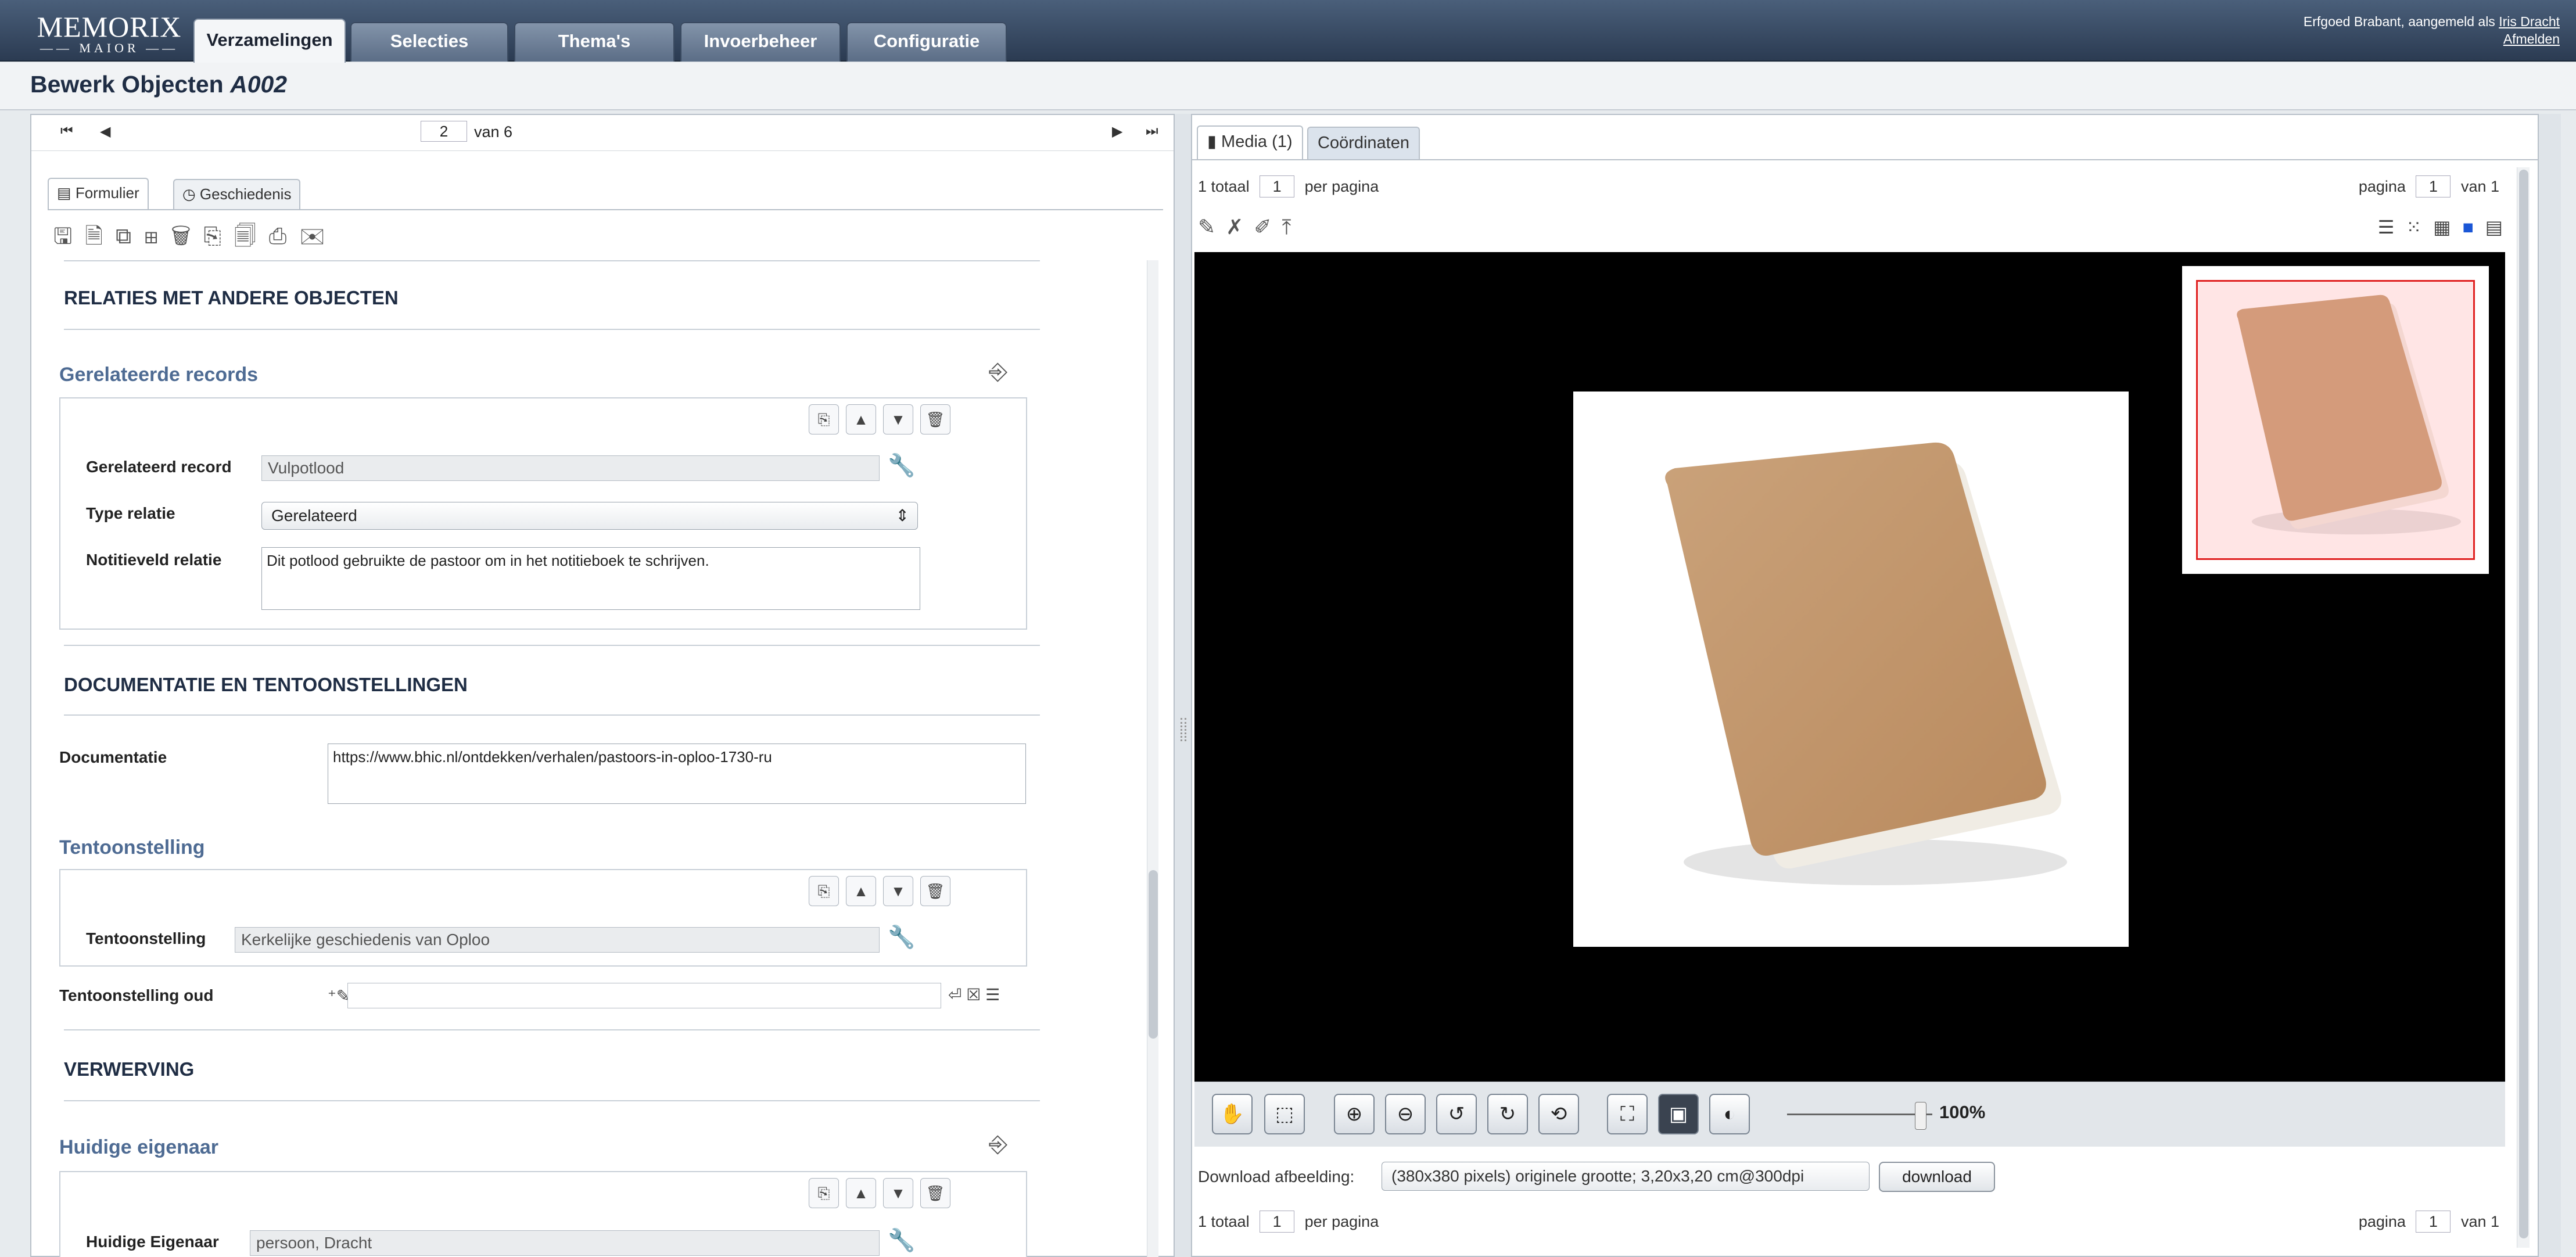 This screenshot has width=2576, height=1257. What do you see at coordinates (444, 131) in the screenshot?
I see `record-number-input: 2` at bounding box center [444, 131].